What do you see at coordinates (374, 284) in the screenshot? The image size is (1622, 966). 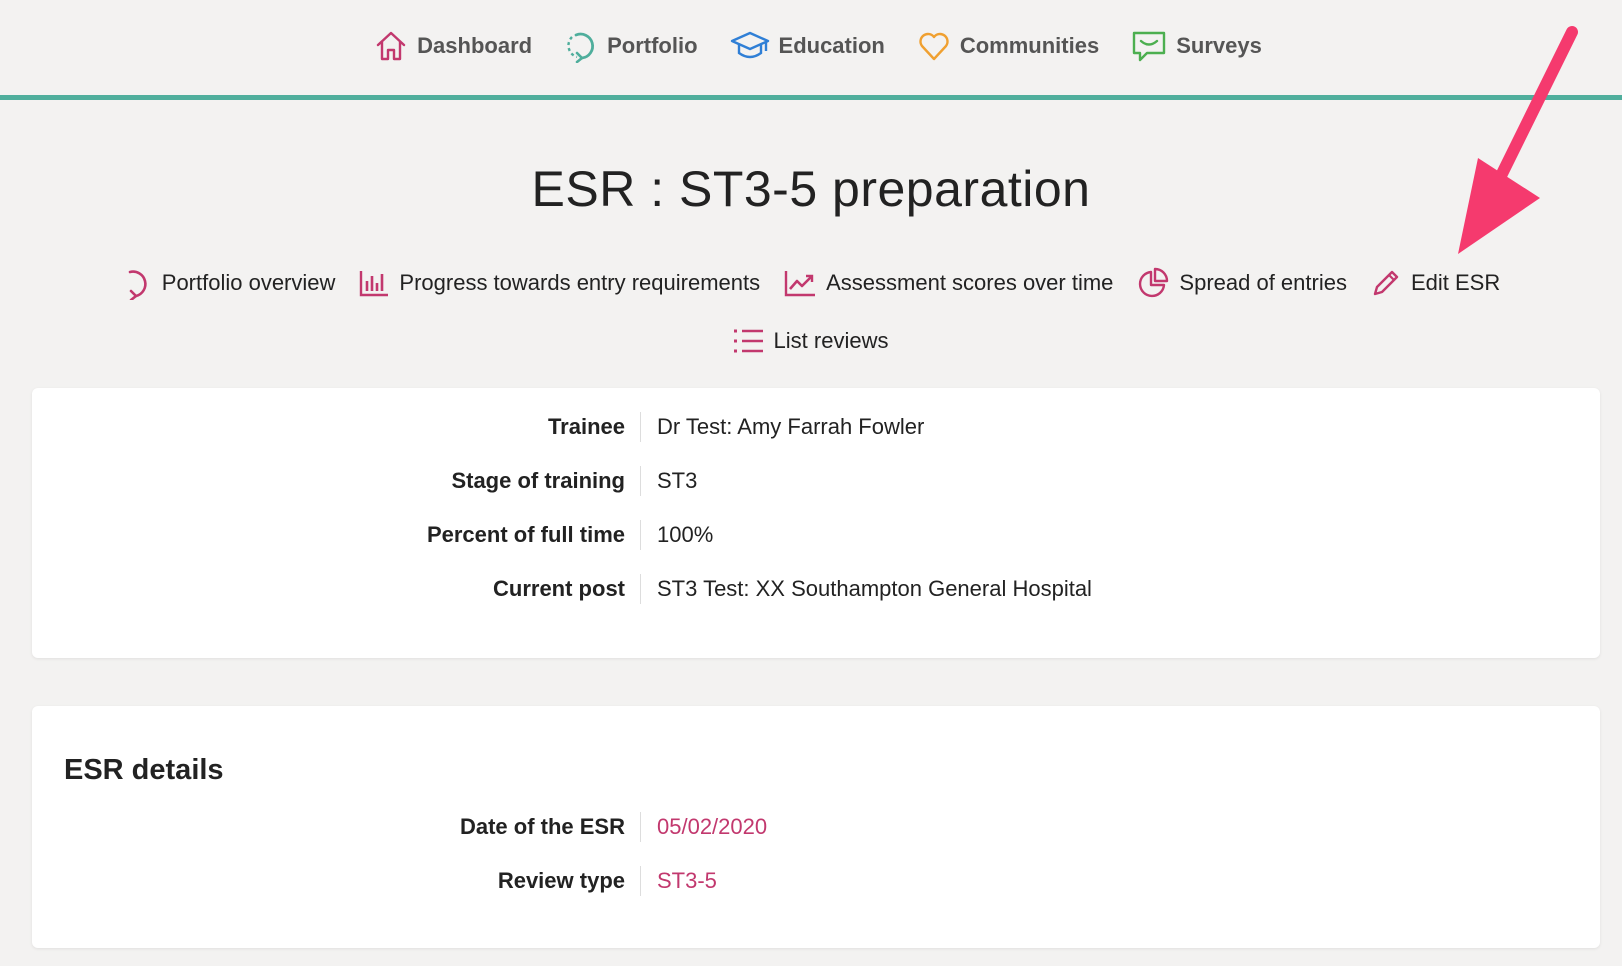 I see `bar-chart-icon` at bounding box center [374, 284].